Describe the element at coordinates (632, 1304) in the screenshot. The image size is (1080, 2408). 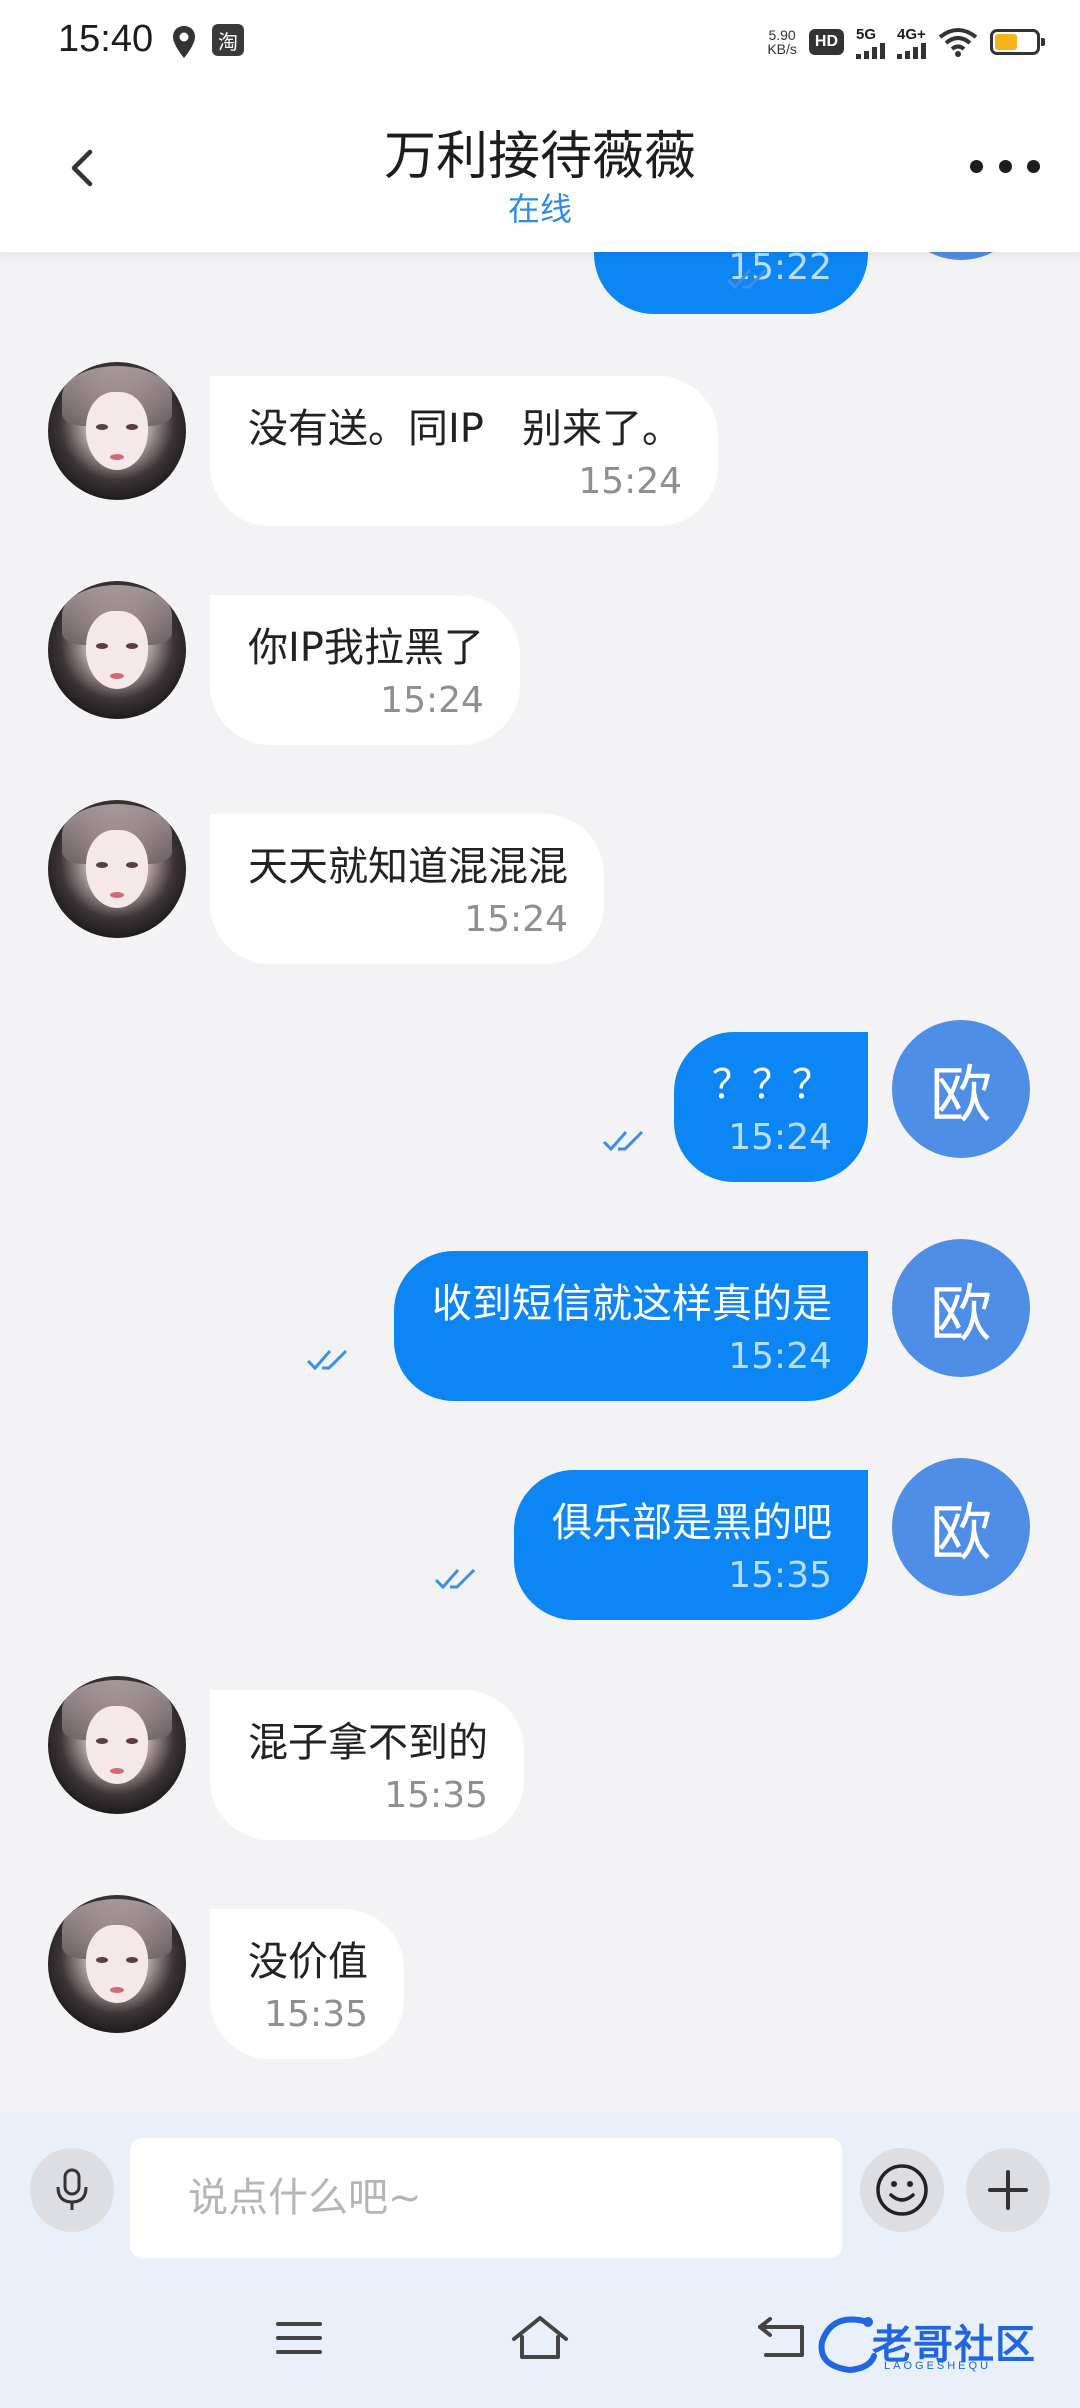
I see `message-text: 收到短信就这样真的是` at that location.